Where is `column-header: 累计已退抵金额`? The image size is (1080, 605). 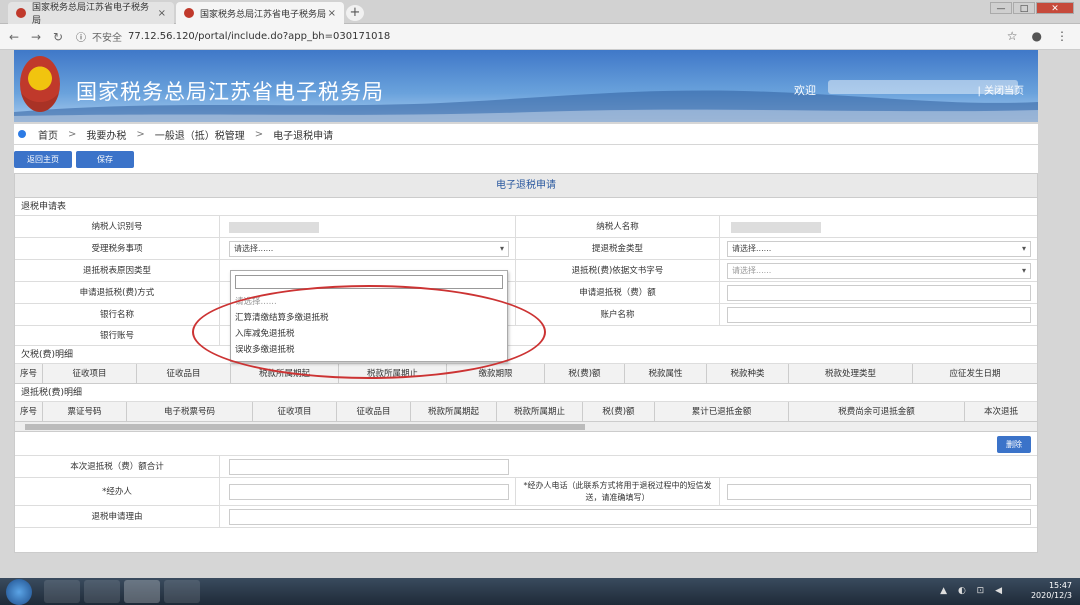
column-header: 累计已退抵金额 is located at coordinates (722, 412).